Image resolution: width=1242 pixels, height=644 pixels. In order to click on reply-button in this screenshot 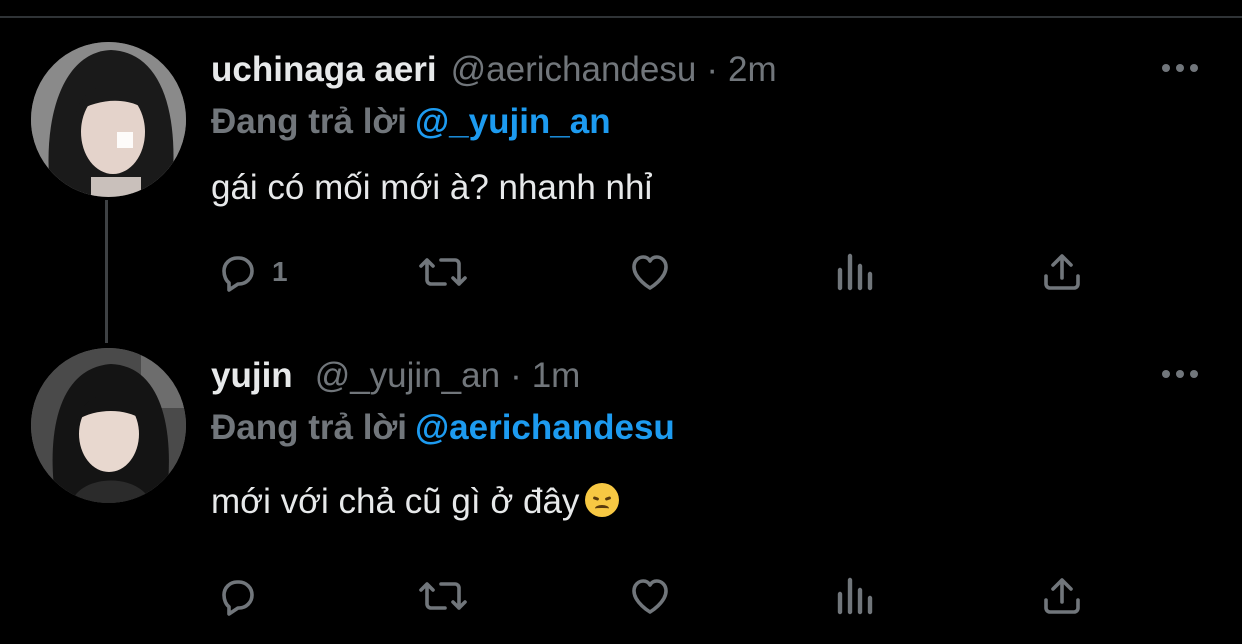, I will do `click(243, 596)`.